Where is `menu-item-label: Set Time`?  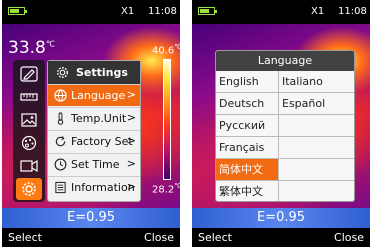
menu-item-label: Set Time is located at coordinates (95, 164).